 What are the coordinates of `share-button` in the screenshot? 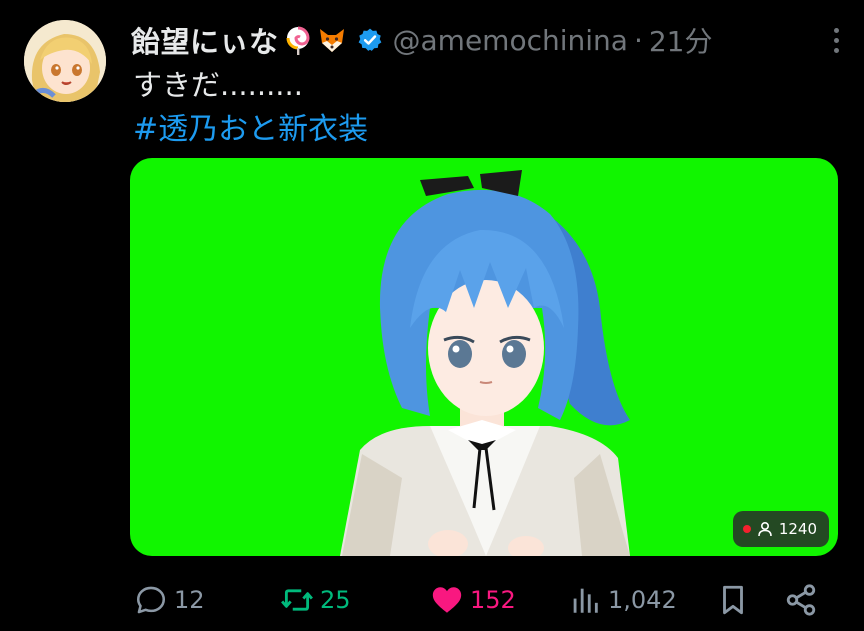 It's located at (801, 600).